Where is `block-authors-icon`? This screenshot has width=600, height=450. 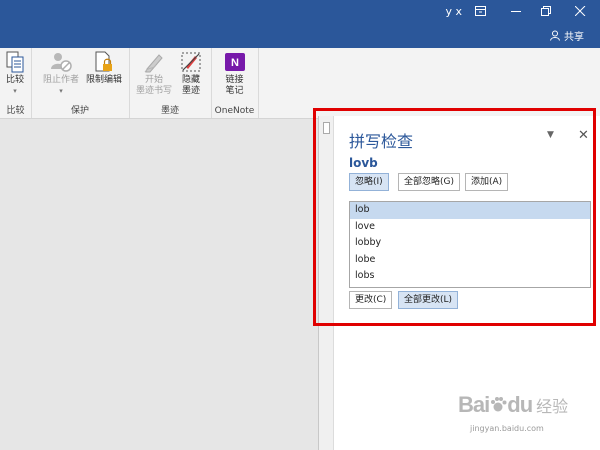 block-authors-icon is located at coordinates (61, 62).